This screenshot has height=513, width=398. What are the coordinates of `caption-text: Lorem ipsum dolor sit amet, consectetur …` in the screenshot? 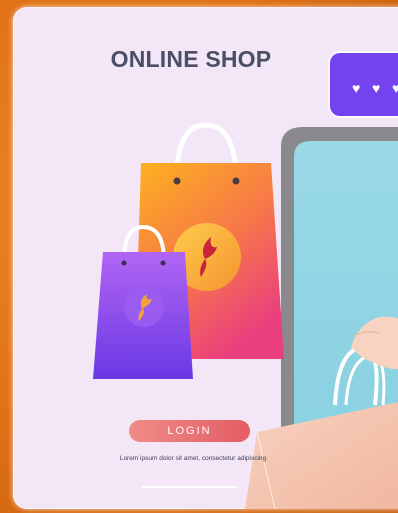 It's located at (193, 458).